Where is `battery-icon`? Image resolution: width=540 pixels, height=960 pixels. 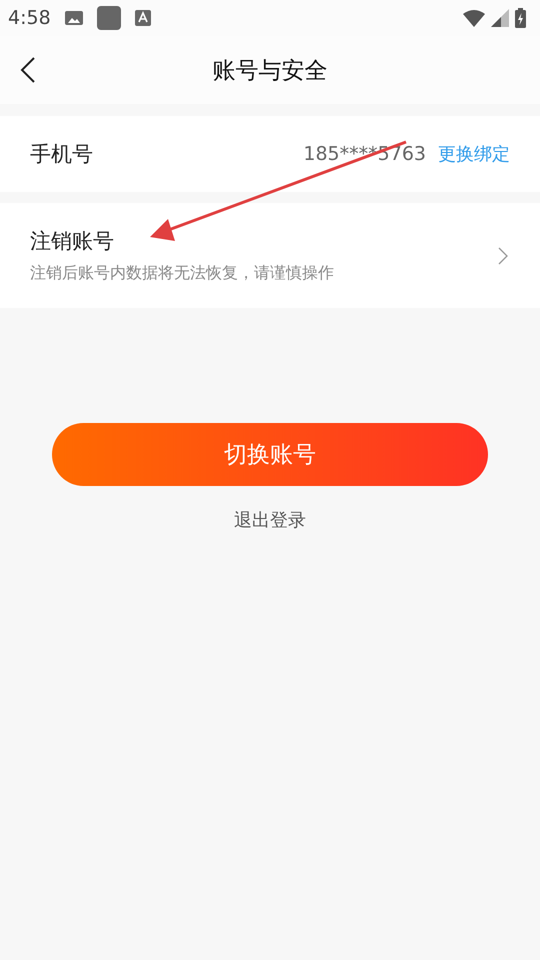
battery-icon is located at coordinates (520, 18).